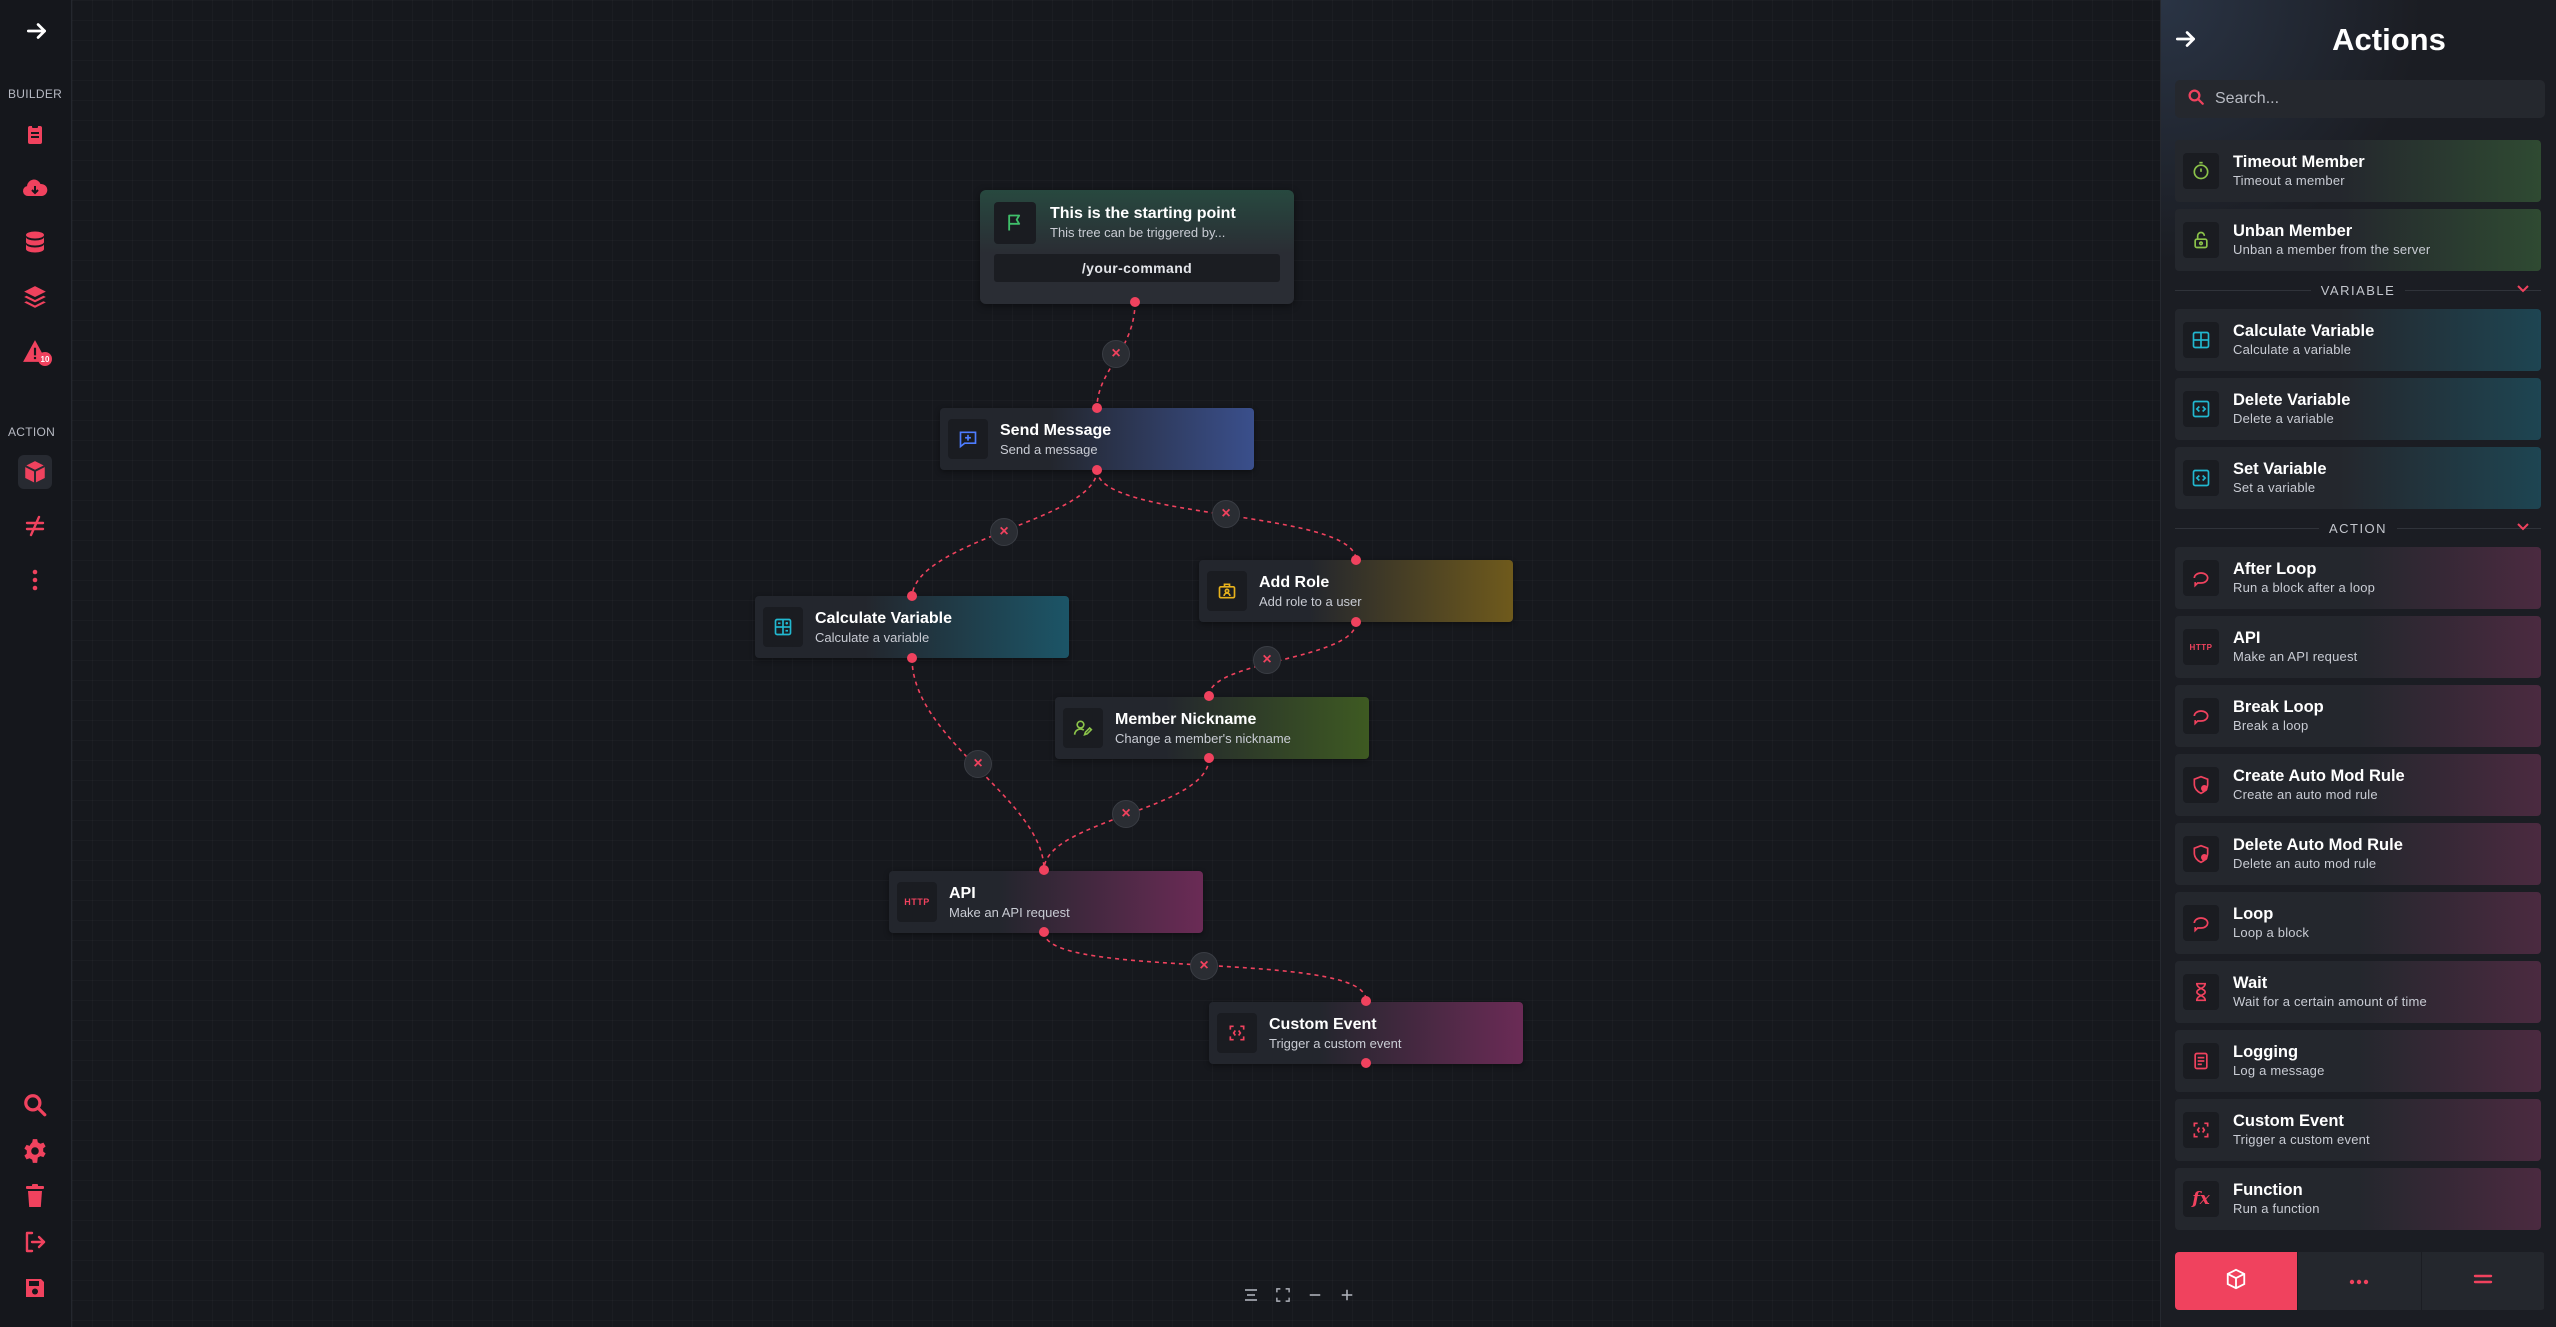  What do you see at coordinates (35, 1288) in the screenshot?
I see `save-icon` at bounding box center [35, 1288].